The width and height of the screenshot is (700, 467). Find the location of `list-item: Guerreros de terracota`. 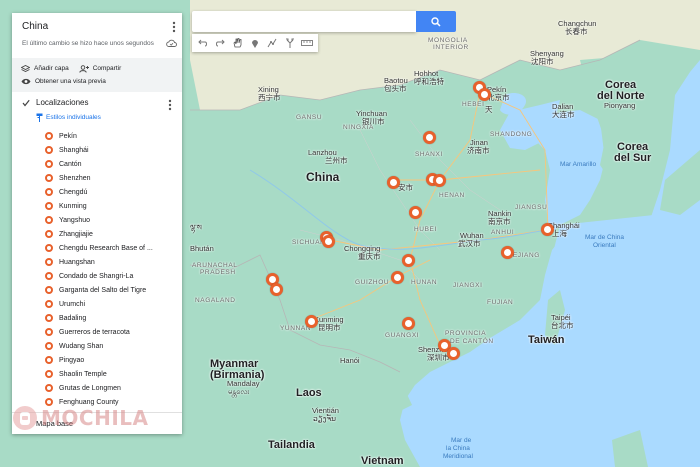

list-item: Guerreros de terracota is located at coordinates (108, 332).